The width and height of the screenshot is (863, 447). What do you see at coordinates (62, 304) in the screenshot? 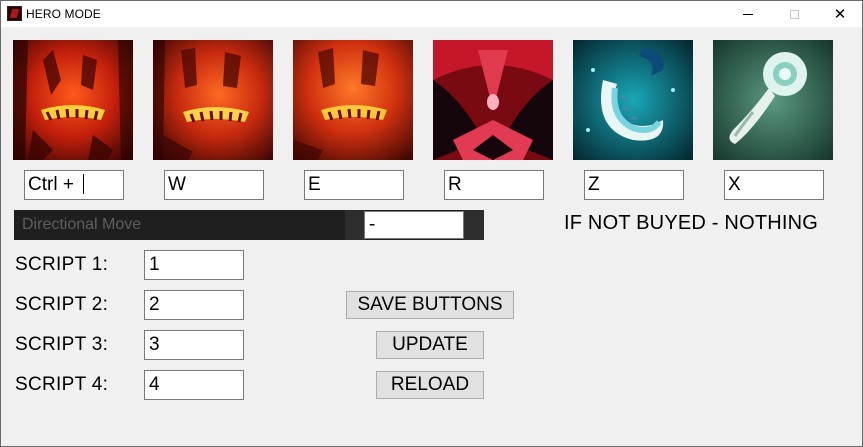
I see `script-2-label: SCRIPT 2:` at bounding box center [62, 304].